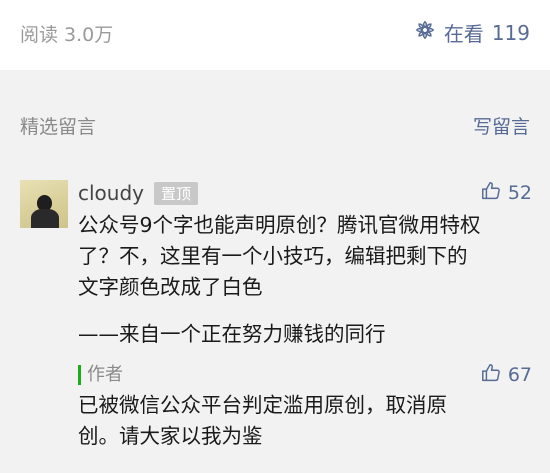  Describe the element at coordinates (510, 32) in the screenshot. I see `watching-count: 119` at that location.